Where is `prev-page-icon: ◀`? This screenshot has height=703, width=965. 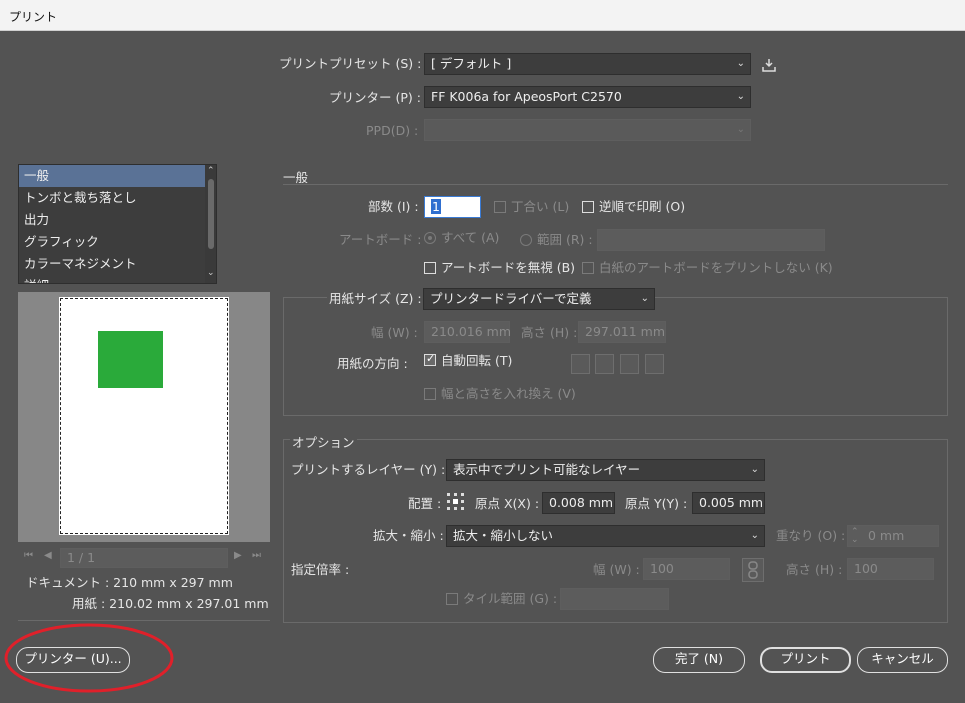
prev-page-icon: ◀ is located at coordinates (48, 555).